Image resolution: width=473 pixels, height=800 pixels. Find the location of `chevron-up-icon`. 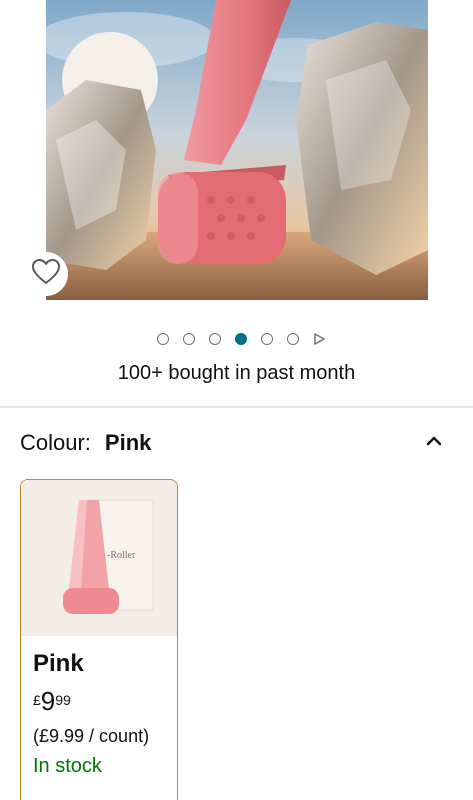

chevron-up-icon is located at coordinates (434, 441).